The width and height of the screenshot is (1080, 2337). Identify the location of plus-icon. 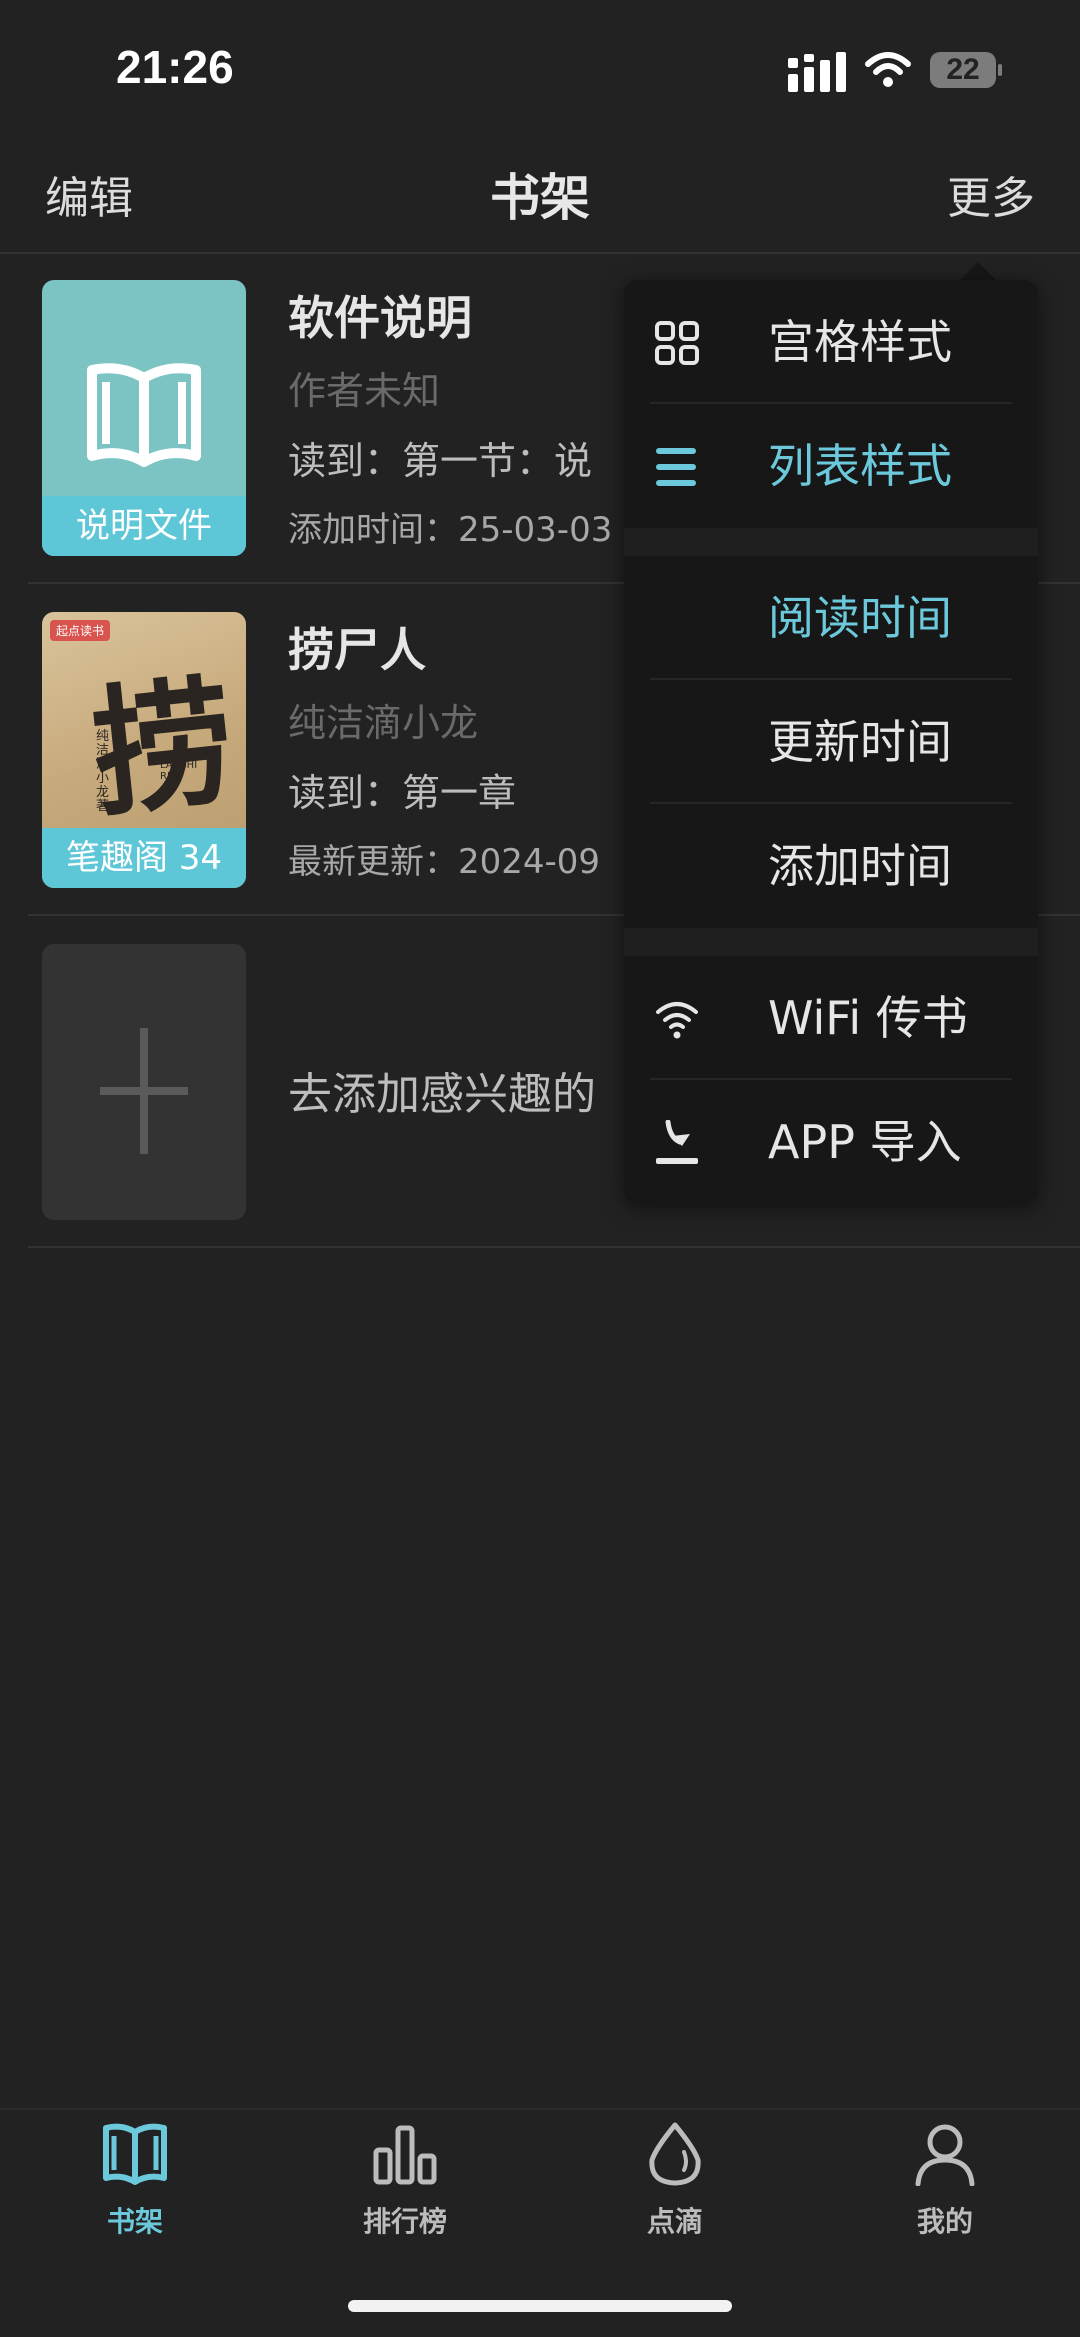
(144, 1091).